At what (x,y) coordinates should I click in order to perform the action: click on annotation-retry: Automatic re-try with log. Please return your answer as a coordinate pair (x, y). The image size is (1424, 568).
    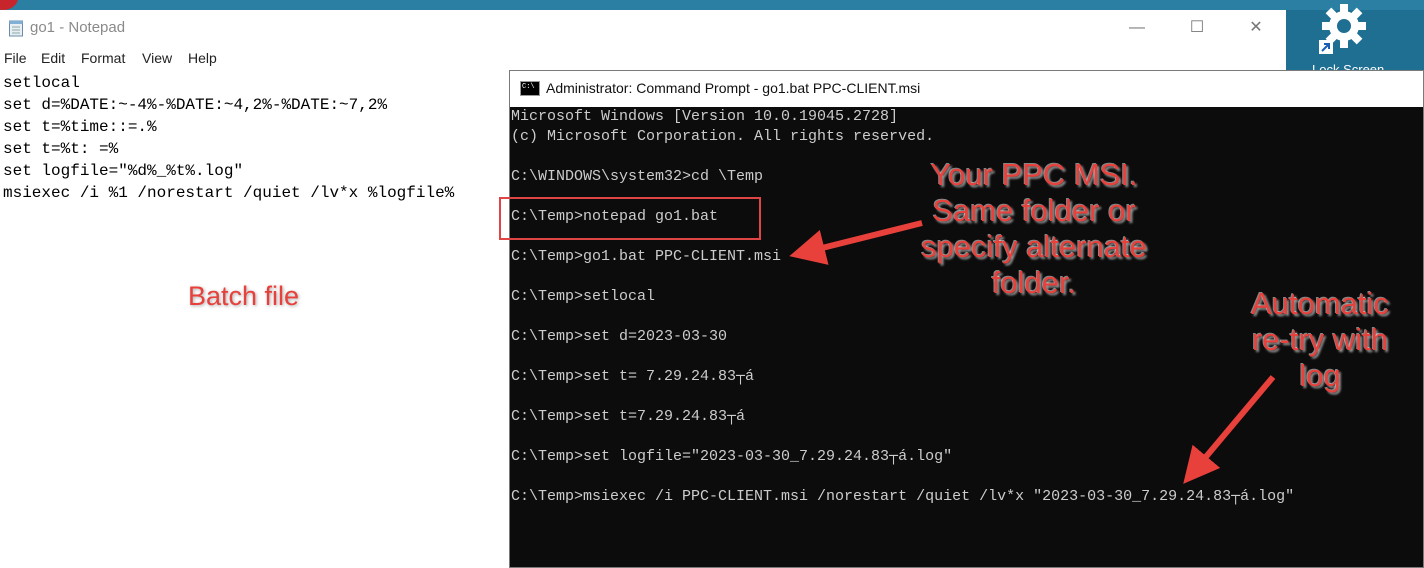
    Looking at the image, I should click on (1320, 339).